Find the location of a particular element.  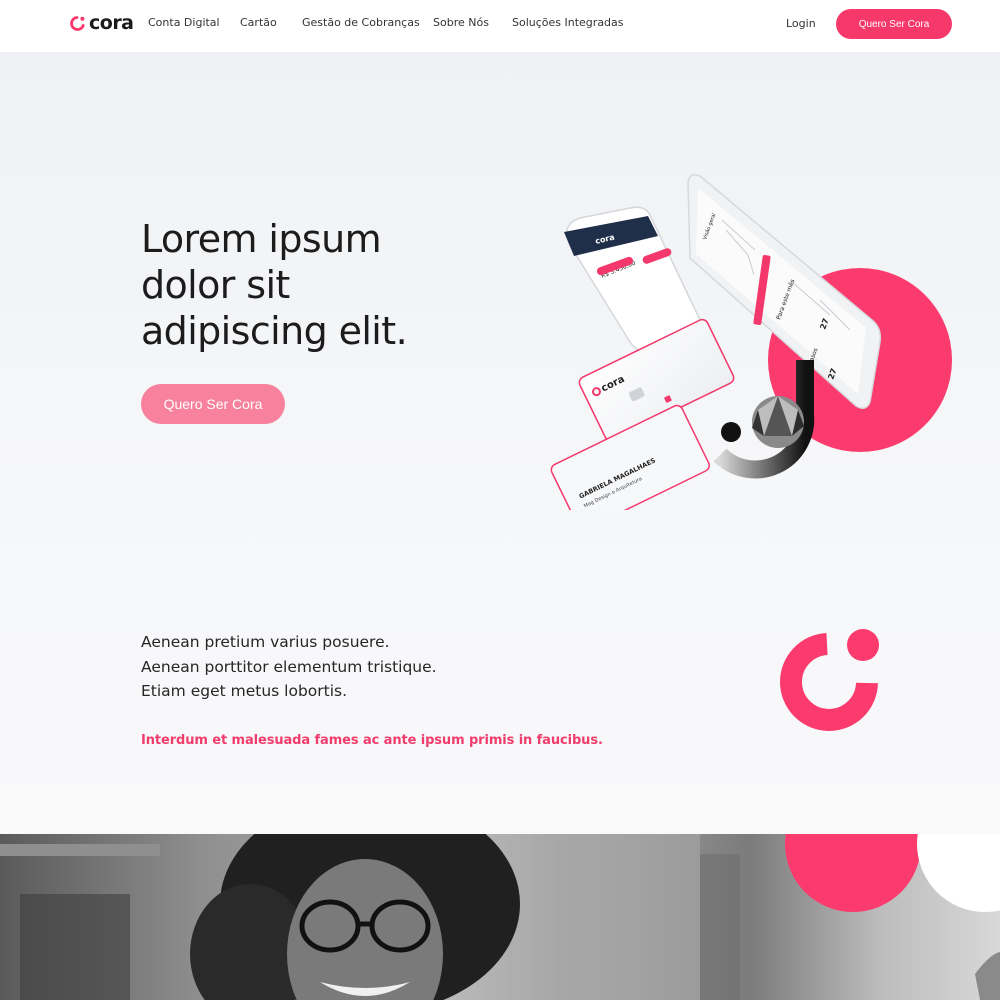

nav-gestao-de-cobrancas: Gestão de Cobranças is located at coordinates (361, 23).